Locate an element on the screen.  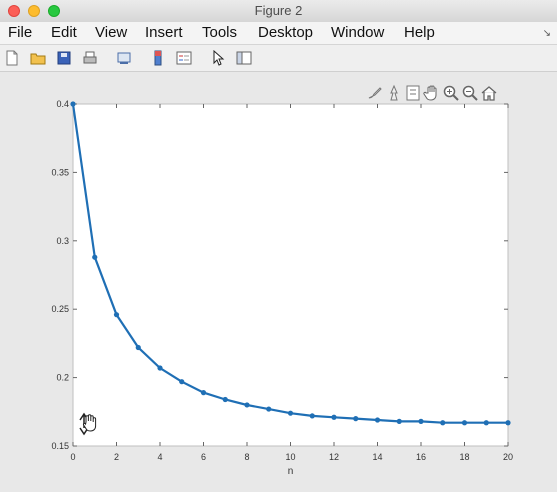
x-tick-label: 6 is located at coordinates (203, 457).